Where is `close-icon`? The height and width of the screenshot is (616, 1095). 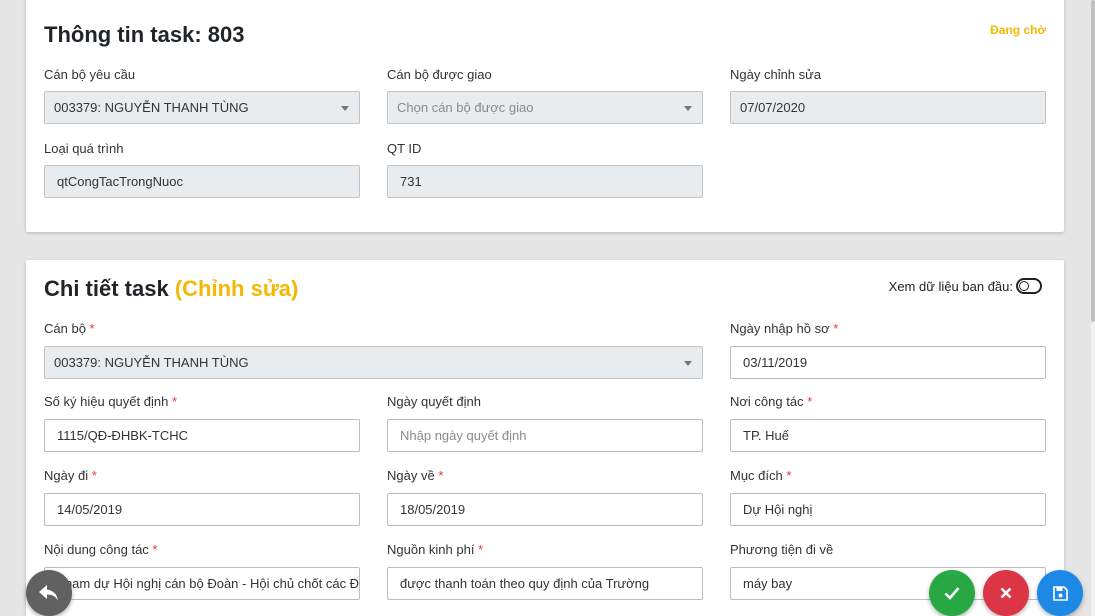 close-icon is located at coordinates (1006, 593).